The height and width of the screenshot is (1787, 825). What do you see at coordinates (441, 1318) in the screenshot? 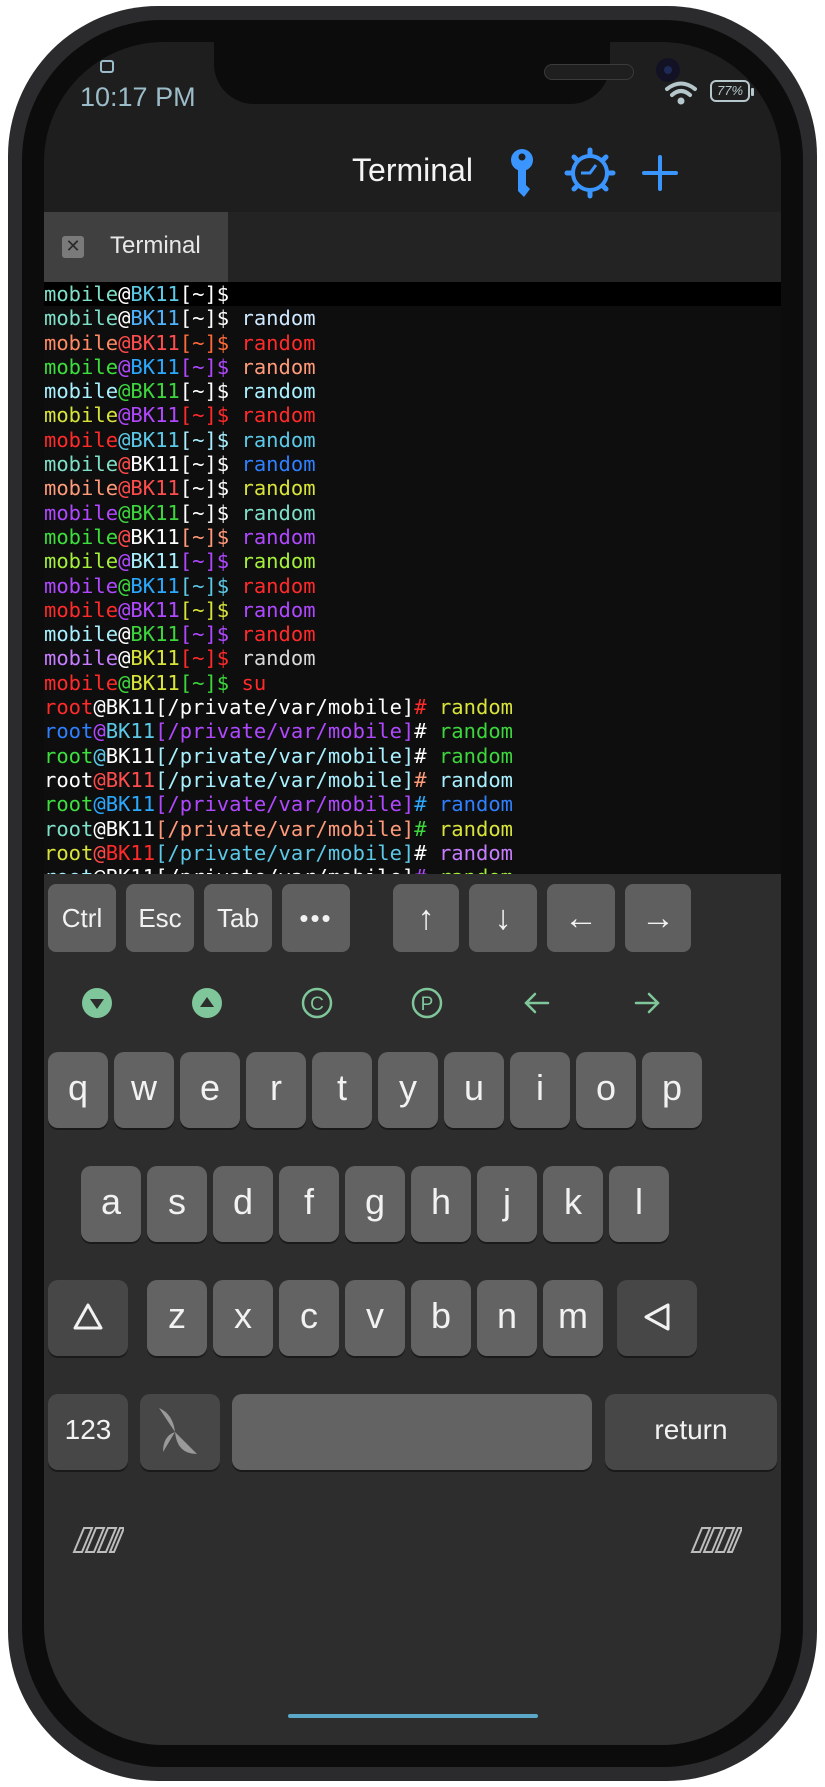
I see `key-b: b` at bounding box center [441, 1318].